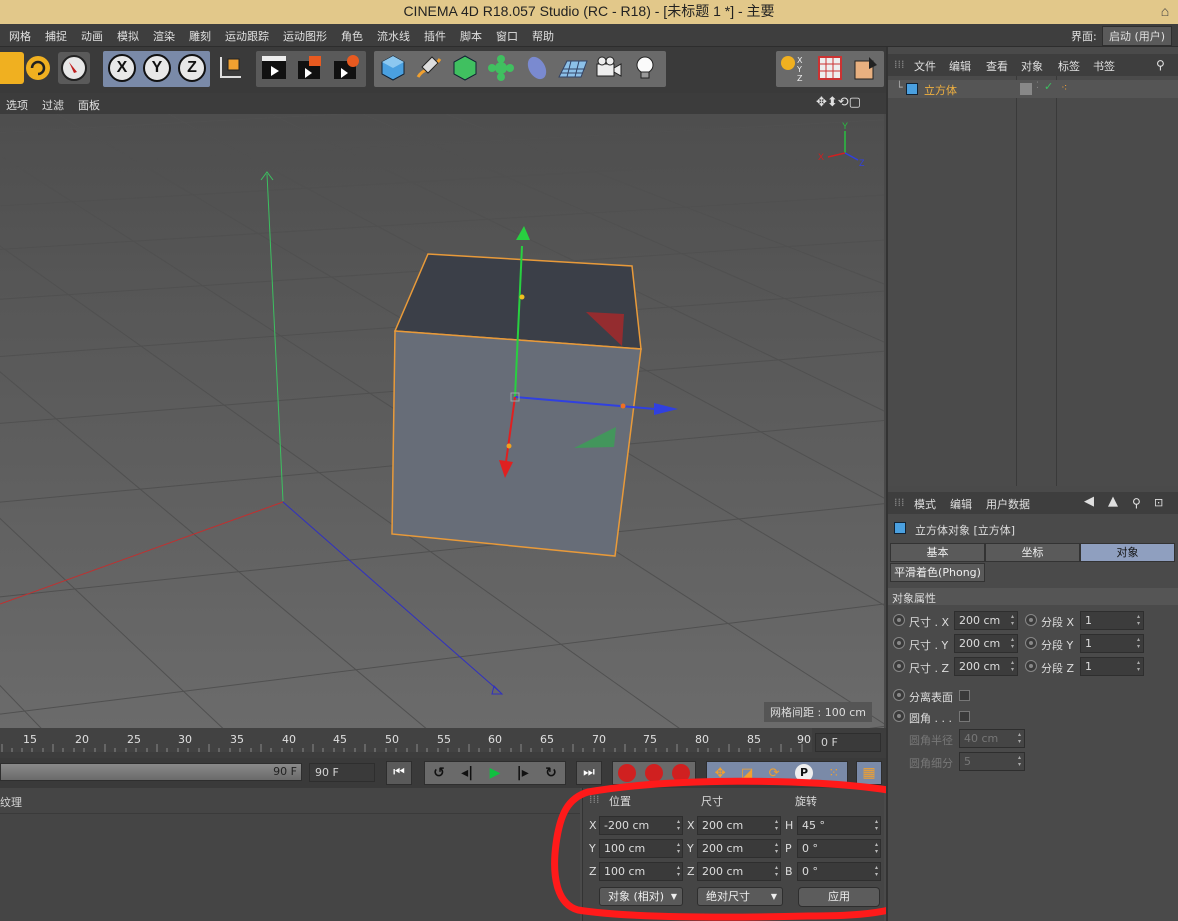 The height and width of the screenshot is (921, 1178). I want to click on timeline-tick: 30, so click(185, 739).